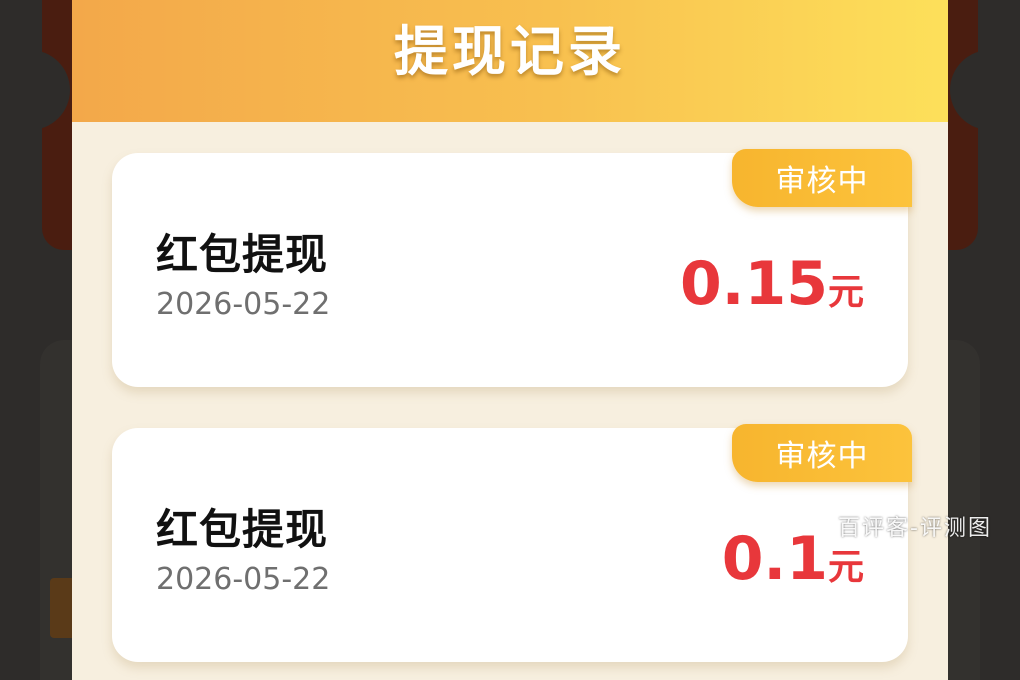 The height and width of the screenshot is (680, 1020). Describe the element at coordinates (915, 528) in the screenshot. I see `watermark-text: 百评客-评测图` at that location.